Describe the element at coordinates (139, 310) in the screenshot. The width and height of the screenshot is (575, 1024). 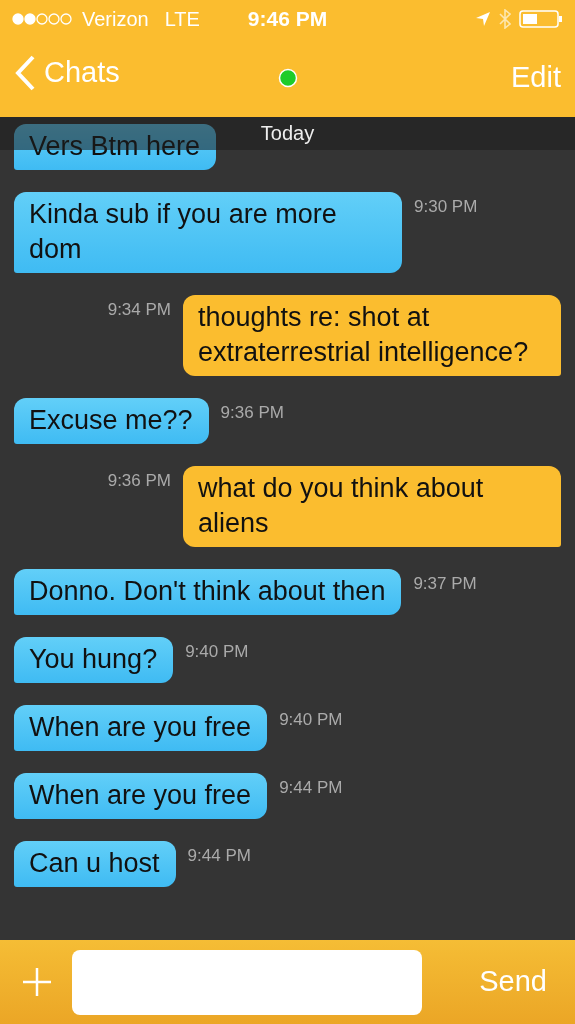
I see `message-time: 9:34 PM` at that location.